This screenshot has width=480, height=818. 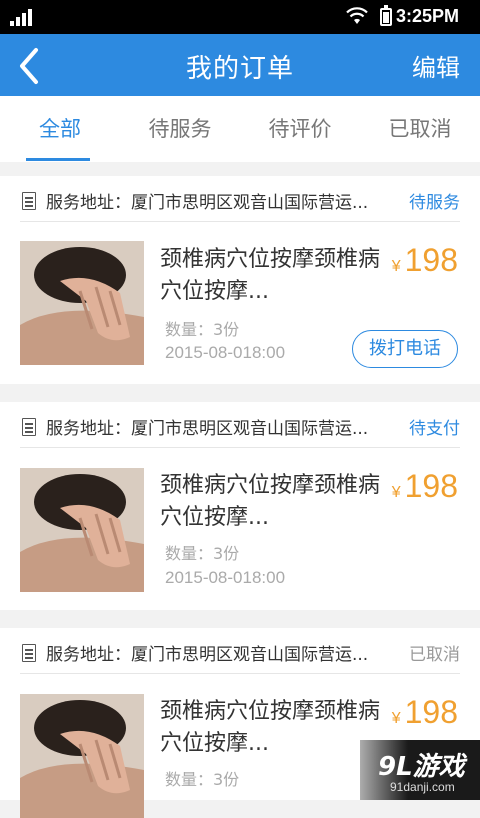 I want to click on tab-pending-service: 待服务, so click(x=180, y=129).